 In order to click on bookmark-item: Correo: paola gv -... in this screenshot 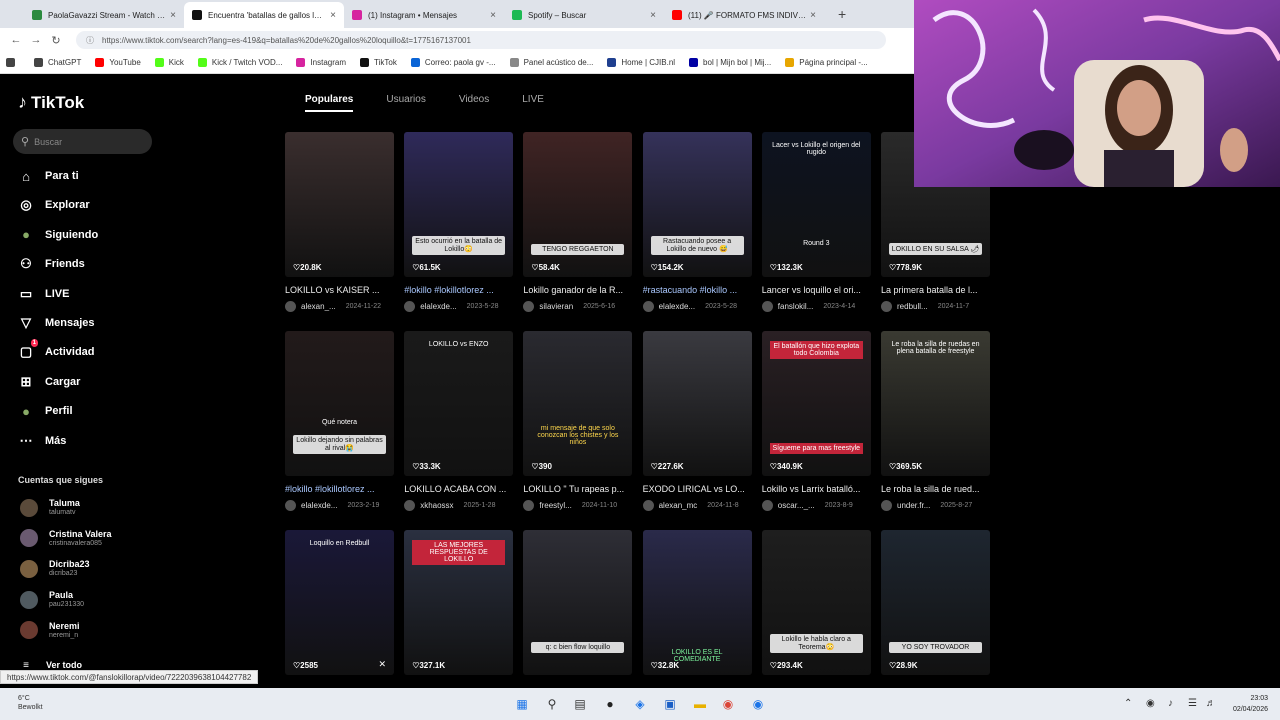, I will do `click(453, 62)`.